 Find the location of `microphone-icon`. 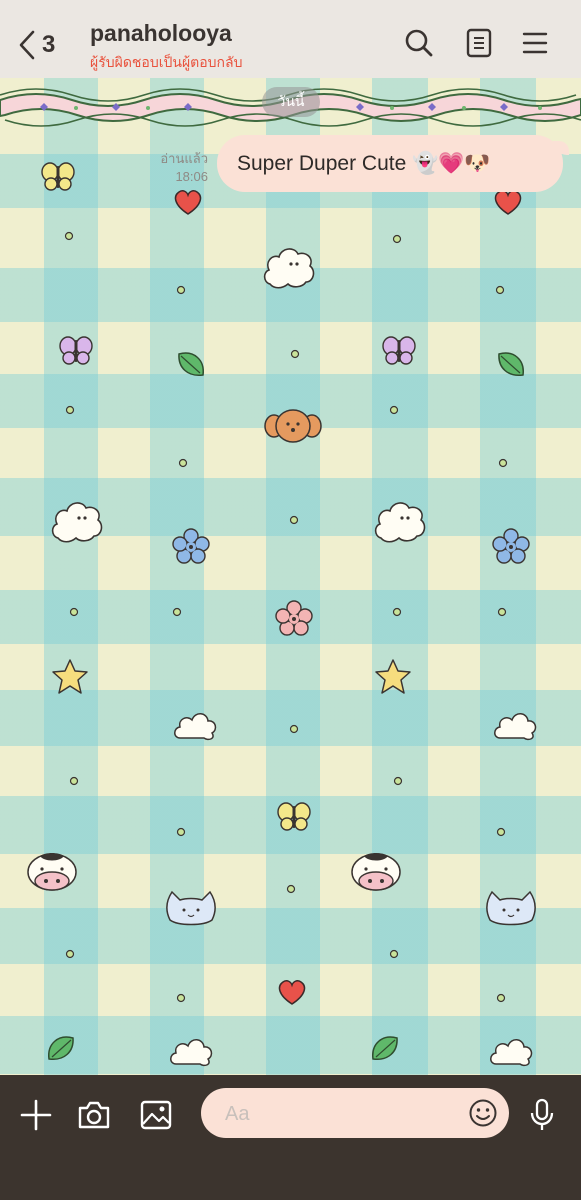

microphone-icon is located at coordinates (542, 1114).